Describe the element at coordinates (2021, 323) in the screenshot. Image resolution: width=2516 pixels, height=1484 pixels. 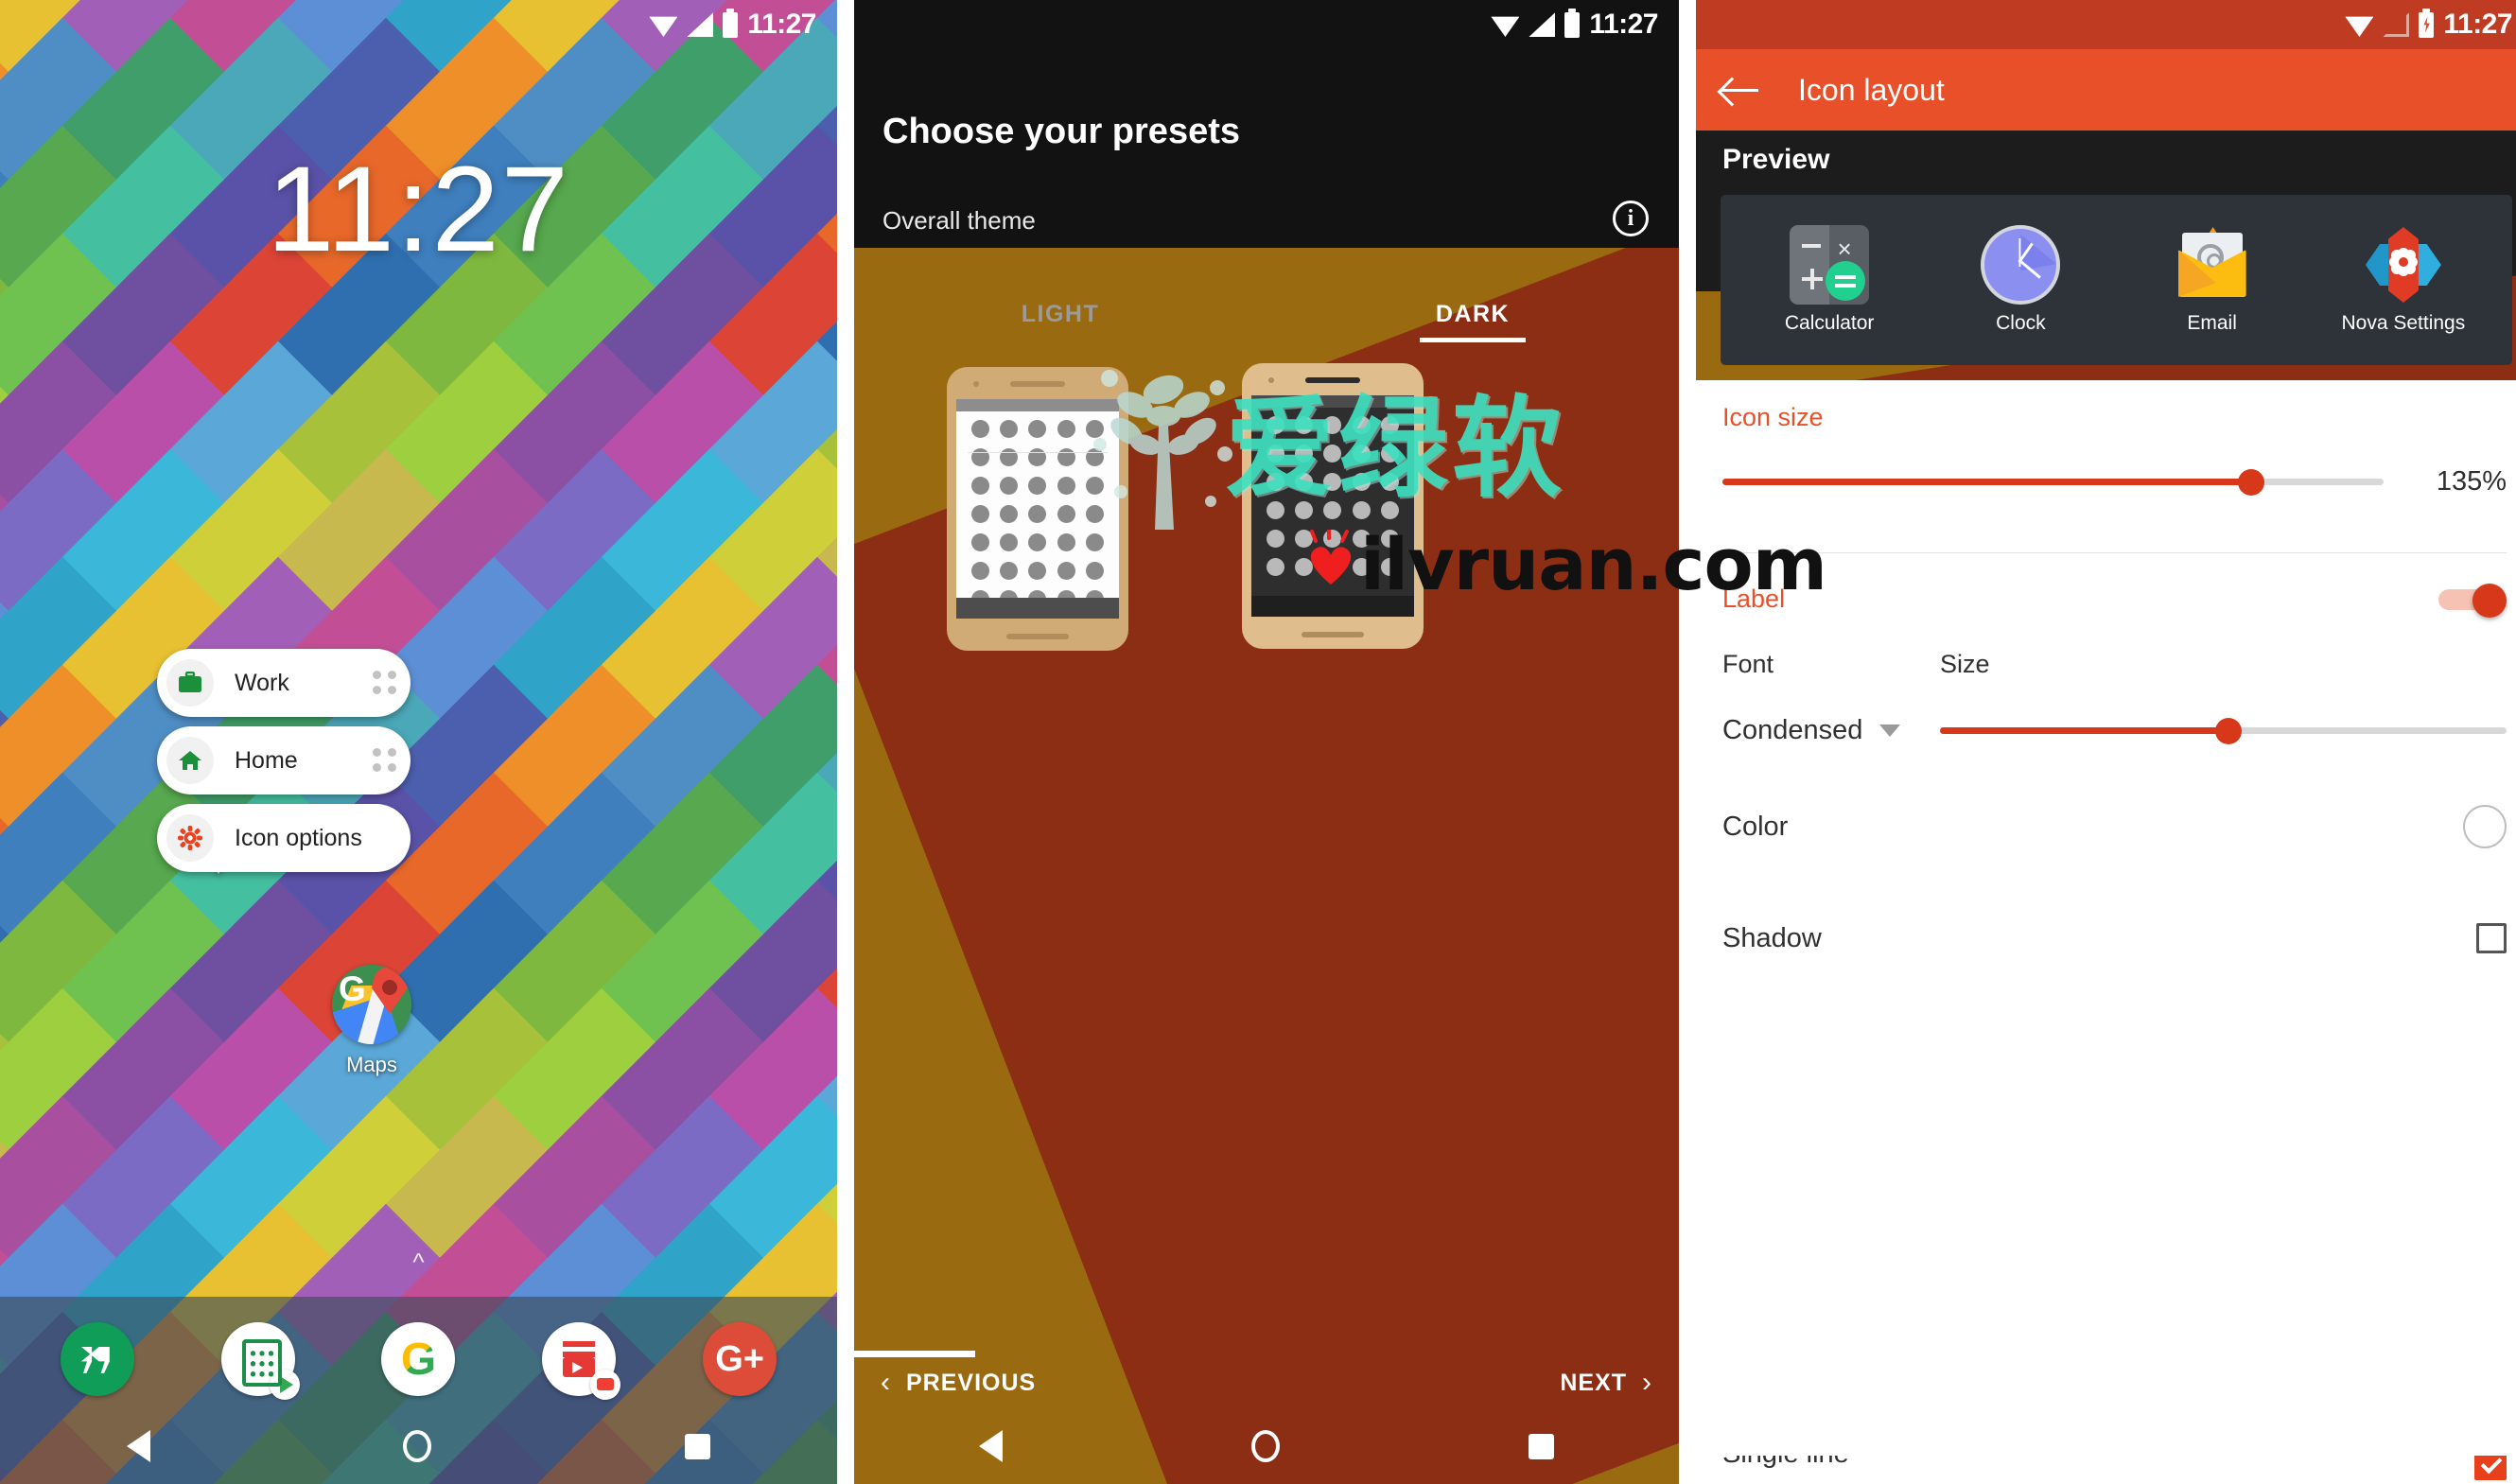
I see `preview-app-label: Clock` at that location.